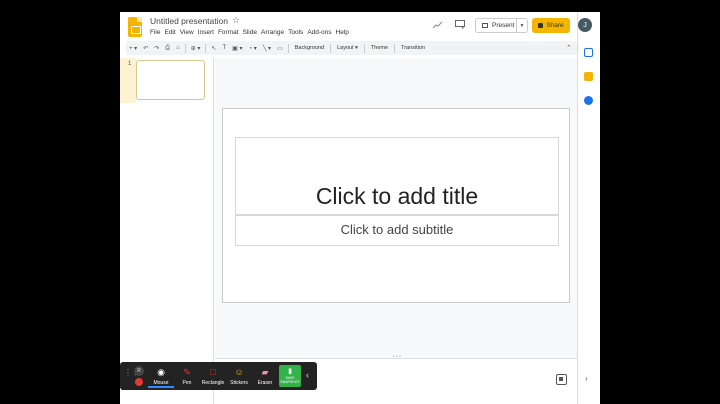 This screenshot has width=720, height=404. I want to click on menu-insert: Insert, so click(208, 32).